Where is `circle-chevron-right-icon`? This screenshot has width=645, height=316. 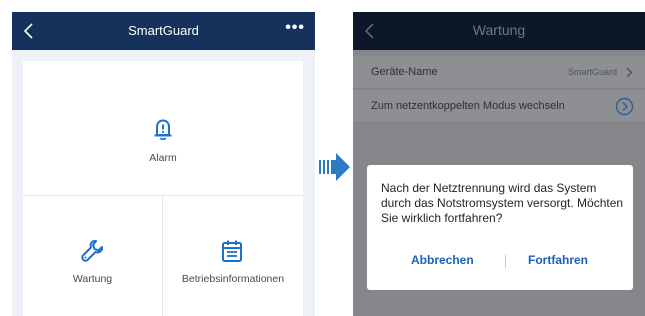
circle-chevron-right-icon is located at coordinates (624, 106).